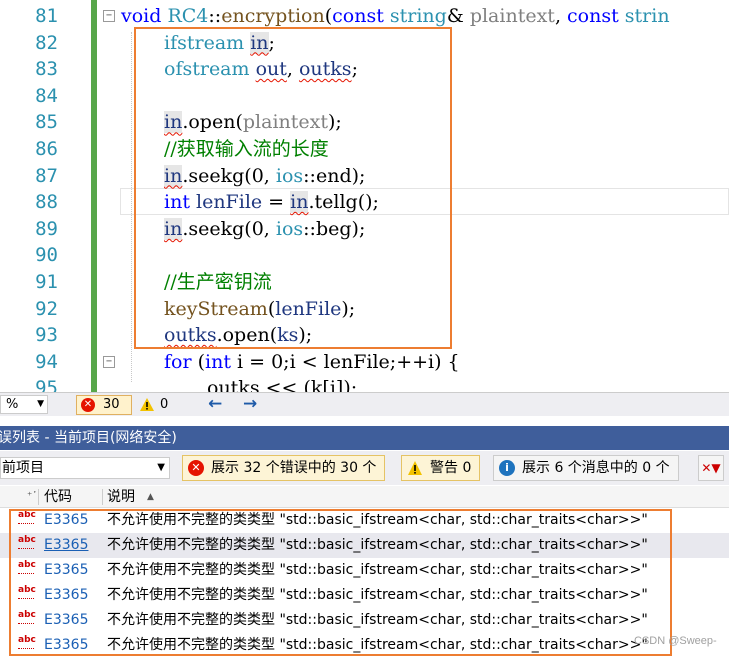 The width and height of the screenshot is (729, 658). What do you see at coordinates (271, 202) in the screenshot?
I see `code-text: int lenFile = in.tellg();` at bounding box center [271, 202].